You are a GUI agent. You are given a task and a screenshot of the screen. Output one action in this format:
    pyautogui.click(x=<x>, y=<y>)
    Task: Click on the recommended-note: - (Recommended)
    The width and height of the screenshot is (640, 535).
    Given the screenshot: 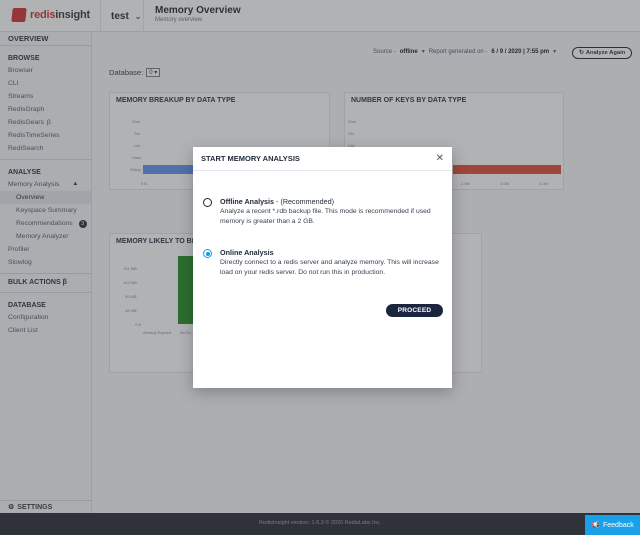 What is the action you would take?
    pyautogui.click(x=304, y=201)
    